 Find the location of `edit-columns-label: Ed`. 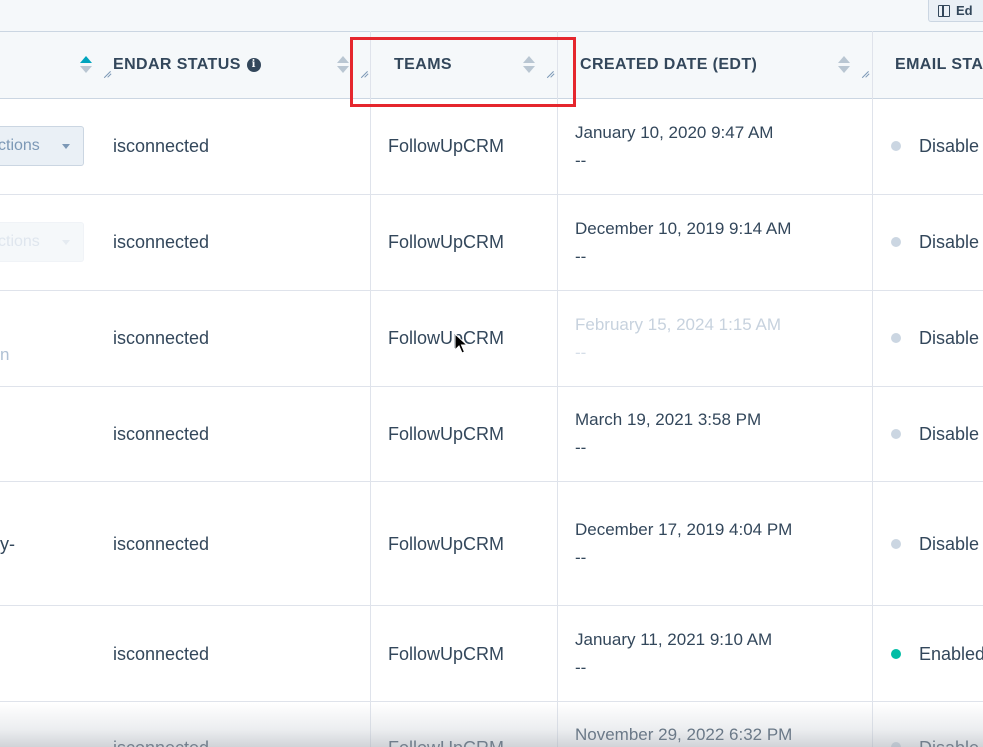

edit-columns-label: Ed is located at coordinates (964, 10).